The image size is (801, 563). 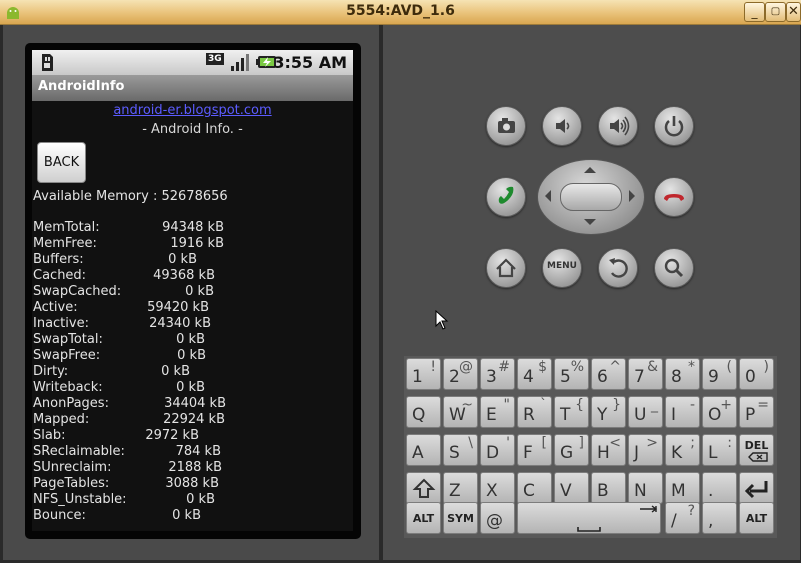 What do you see at coordinates (756, 412) in the screenshot?
I see `key-p: P =` at bounding box center [756, 412].